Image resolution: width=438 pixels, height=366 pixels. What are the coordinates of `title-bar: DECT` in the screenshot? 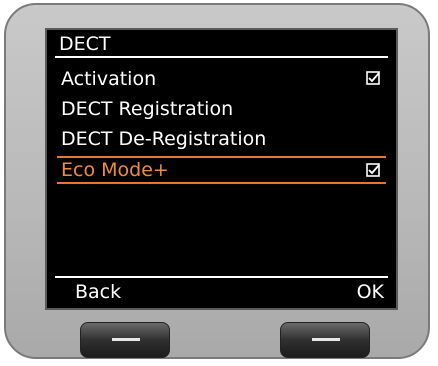 It's located at (221, 45).